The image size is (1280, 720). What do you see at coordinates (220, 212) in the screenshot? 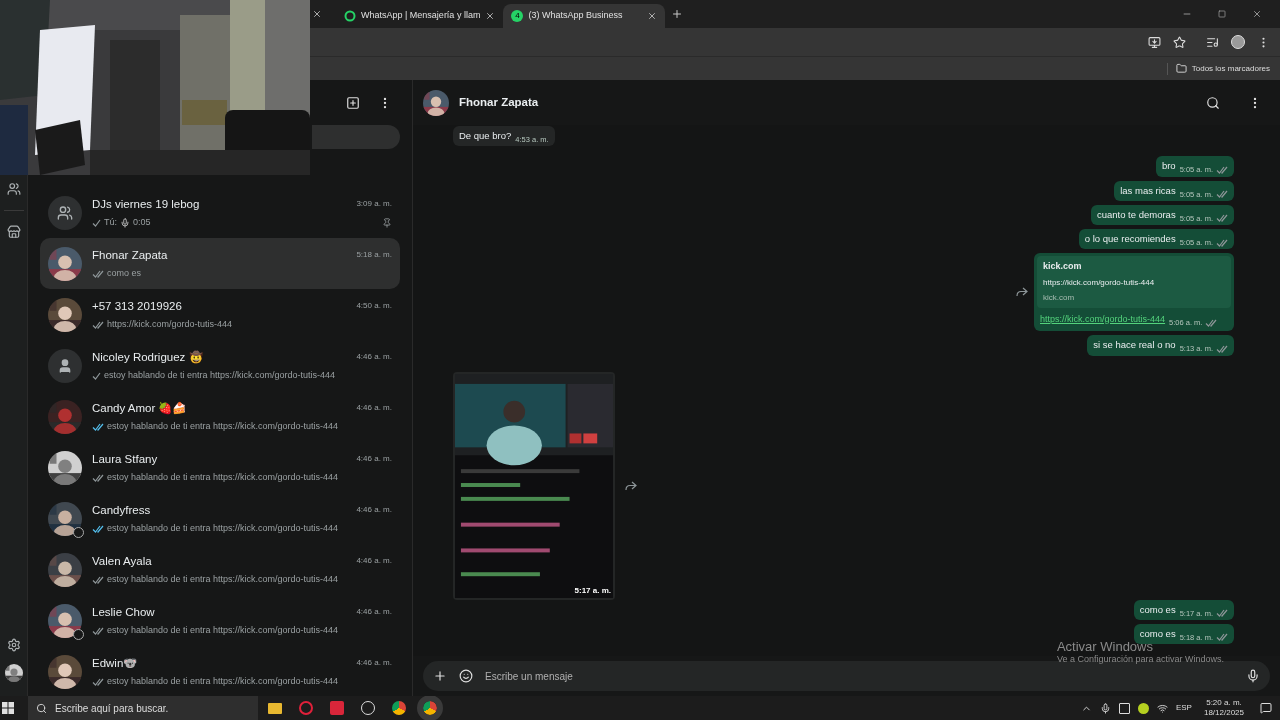
I see `chat-list-item: DJs viernes 19 lebog 3:09 a. m. Tú: 0:05` at bounding box center [220, 212].